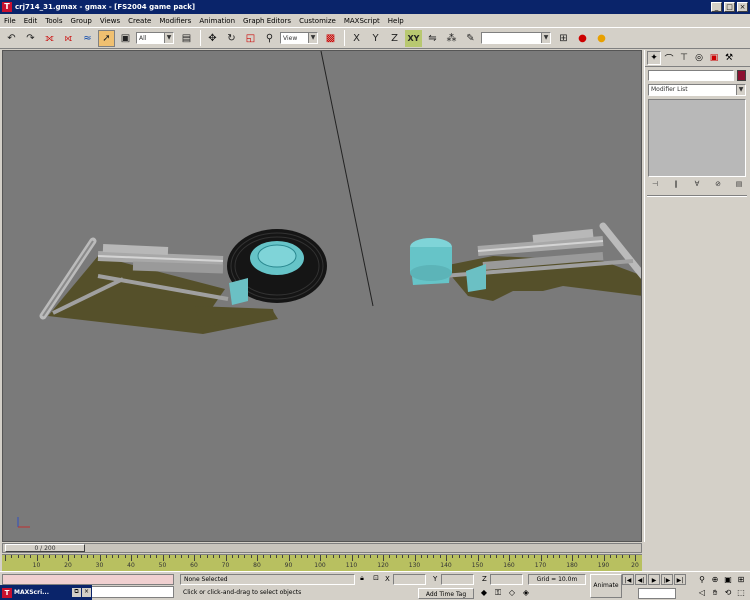 This screenshot has height=600, width=750. What do you see at coordinates (606, 586) in the screenshot?
I see `animate-button: Animate` at bounding box center [606, 586].